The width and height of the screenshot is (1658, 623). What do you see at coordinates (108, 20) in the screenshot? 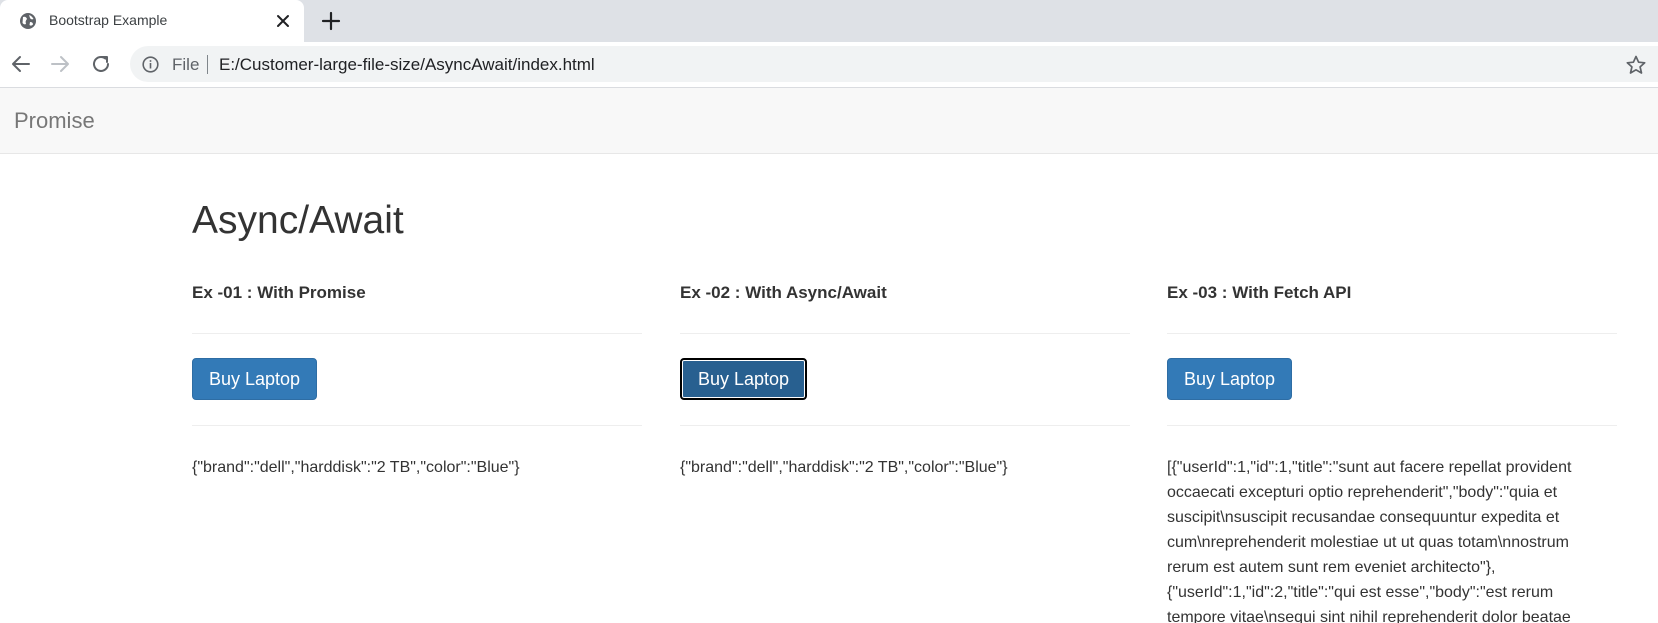
I see `tab-title: Bootstrap Example` at bounding box center [108, 20].